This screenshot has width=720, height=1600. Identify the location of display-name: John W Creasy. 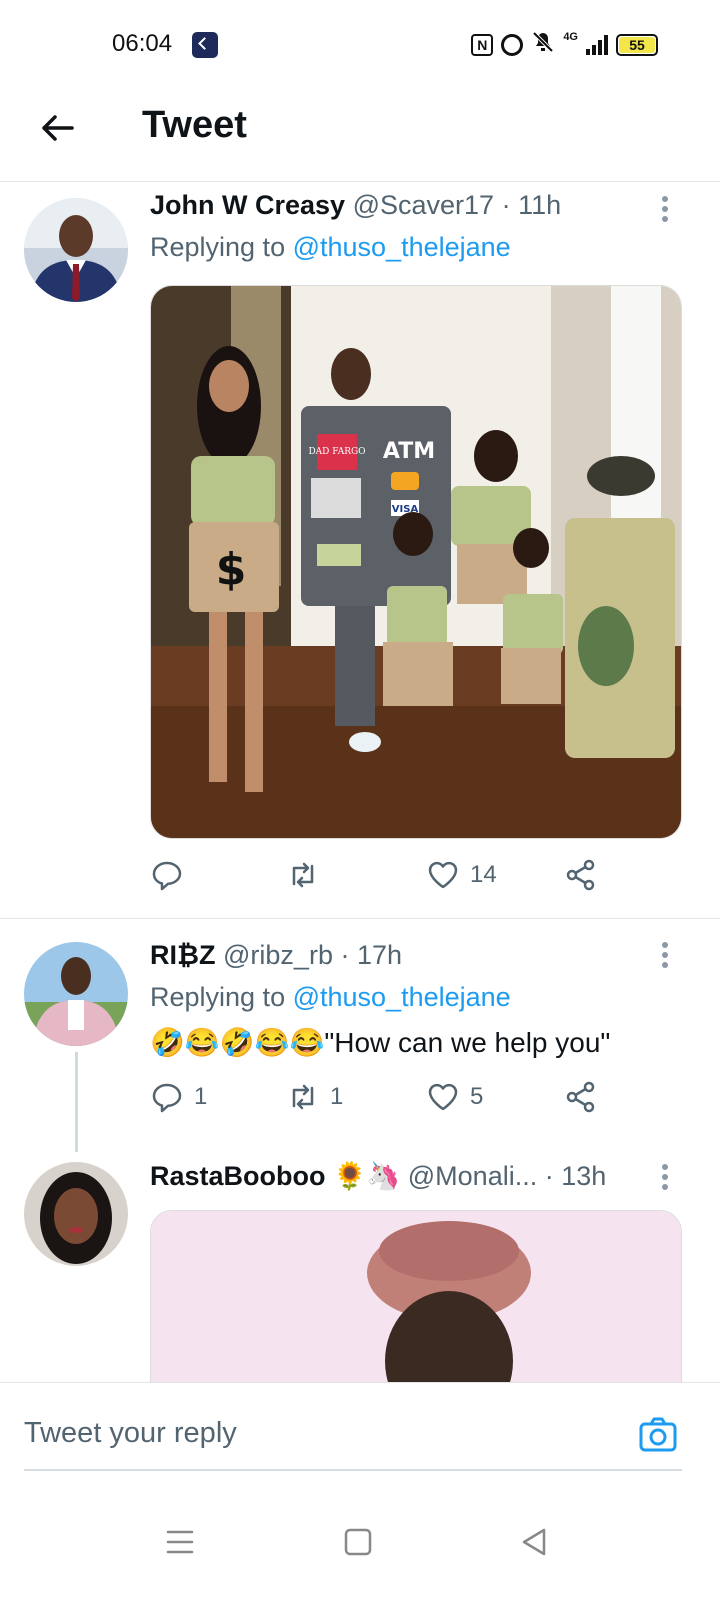
(247, 205).